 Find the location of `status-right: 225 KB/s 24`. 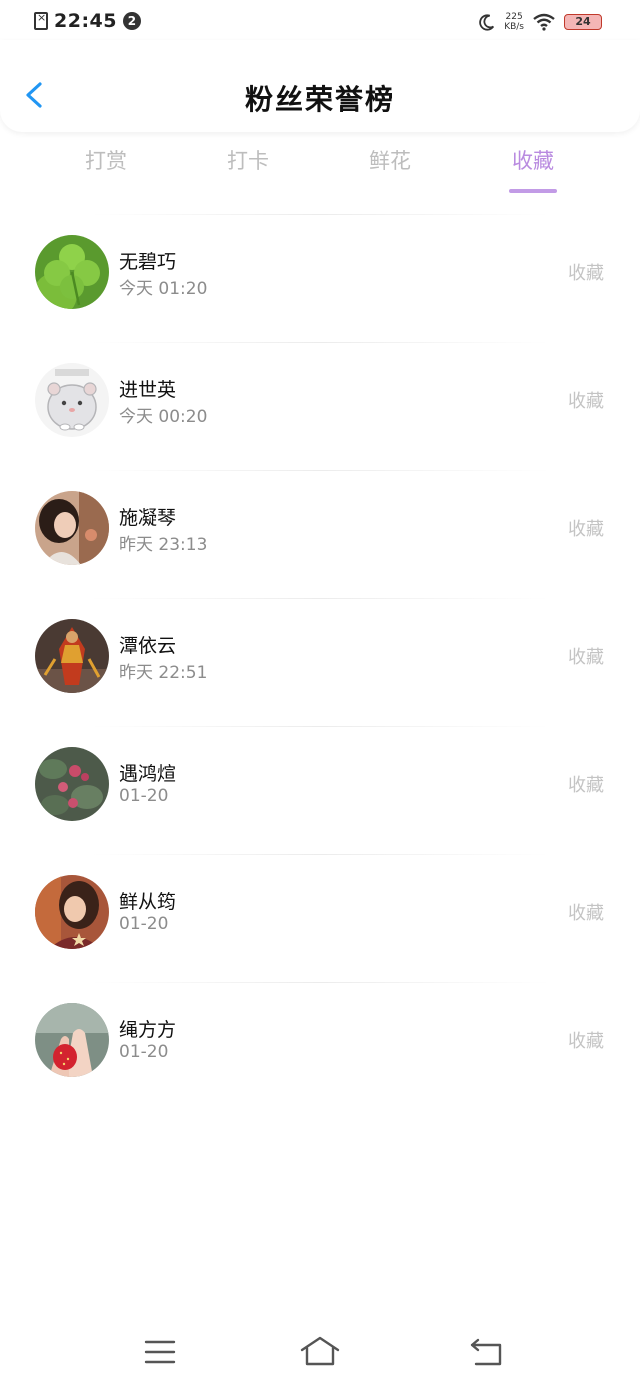

status-right: 225 KB/s 24 is located at coordinates (540, 22).